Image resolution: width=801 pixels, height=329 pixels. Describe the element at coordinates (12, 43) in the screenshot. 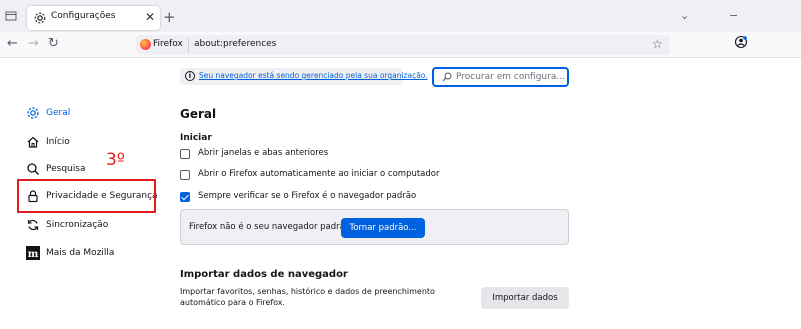

I see `back-icon: ←` at that location.